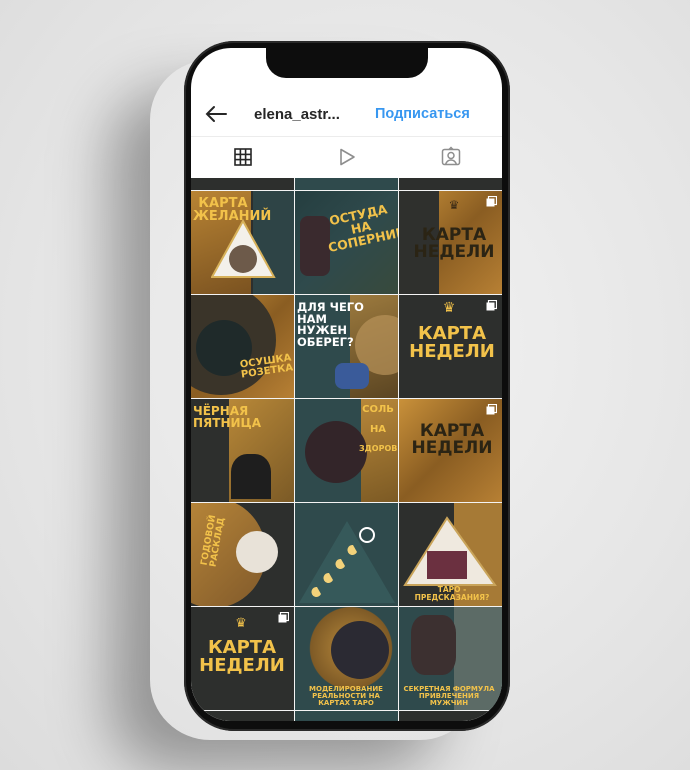  Describe the element at coordinates (242, 554) in the screenshot. I see `post-thumbnail: ГОДОВОЙ РАСКЛАД` at that location.